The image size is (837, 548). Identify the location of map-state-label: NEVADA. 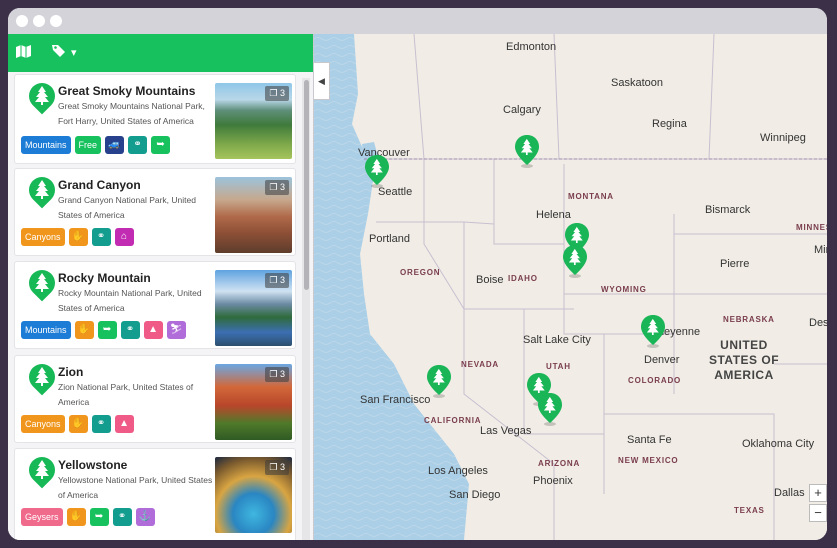
(480, 364).